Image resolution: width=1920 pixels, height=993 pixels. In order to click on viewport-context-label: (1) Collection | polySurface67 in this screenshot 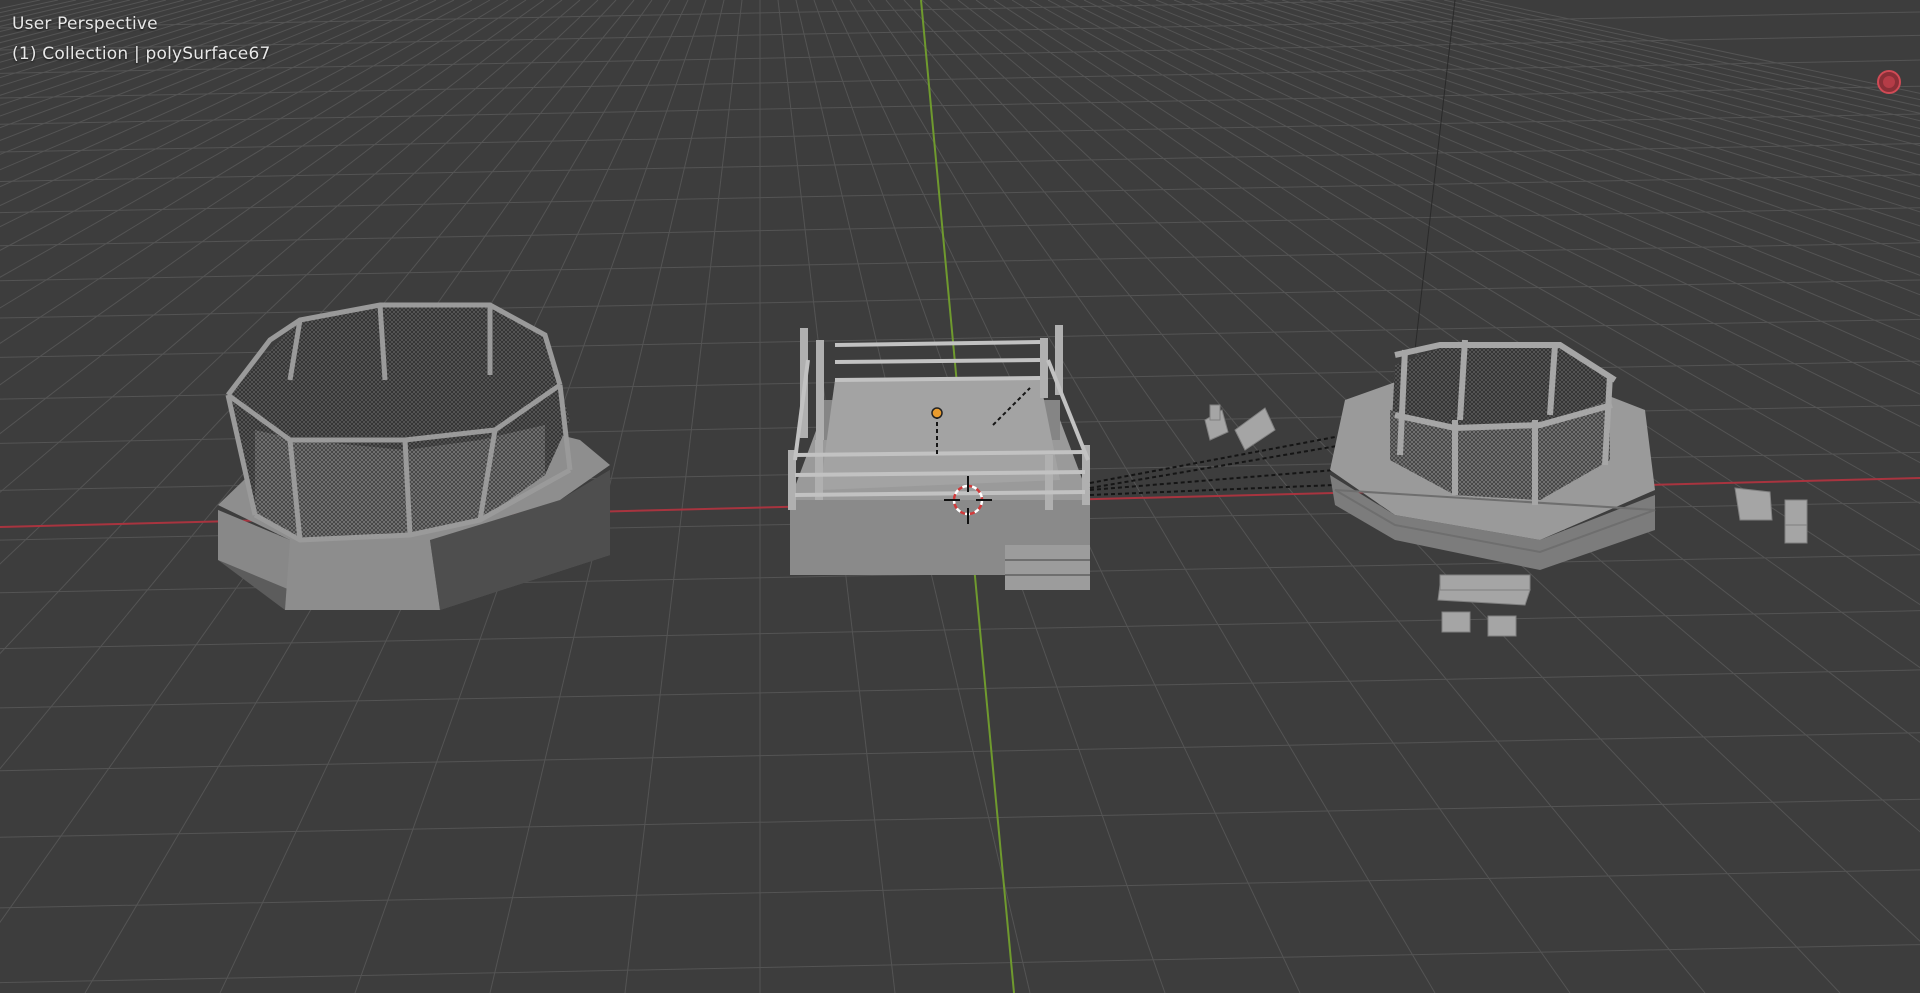, I will do `click(141, 54)`.